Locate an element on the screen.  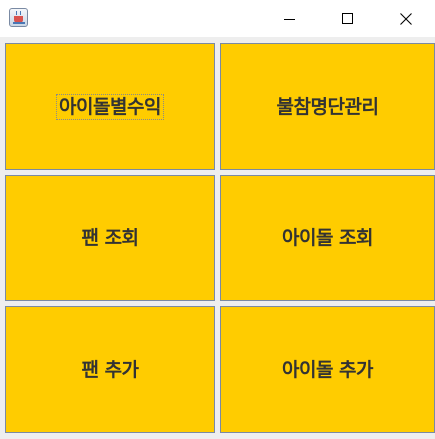
close-button is located at coordinates (406, 18).